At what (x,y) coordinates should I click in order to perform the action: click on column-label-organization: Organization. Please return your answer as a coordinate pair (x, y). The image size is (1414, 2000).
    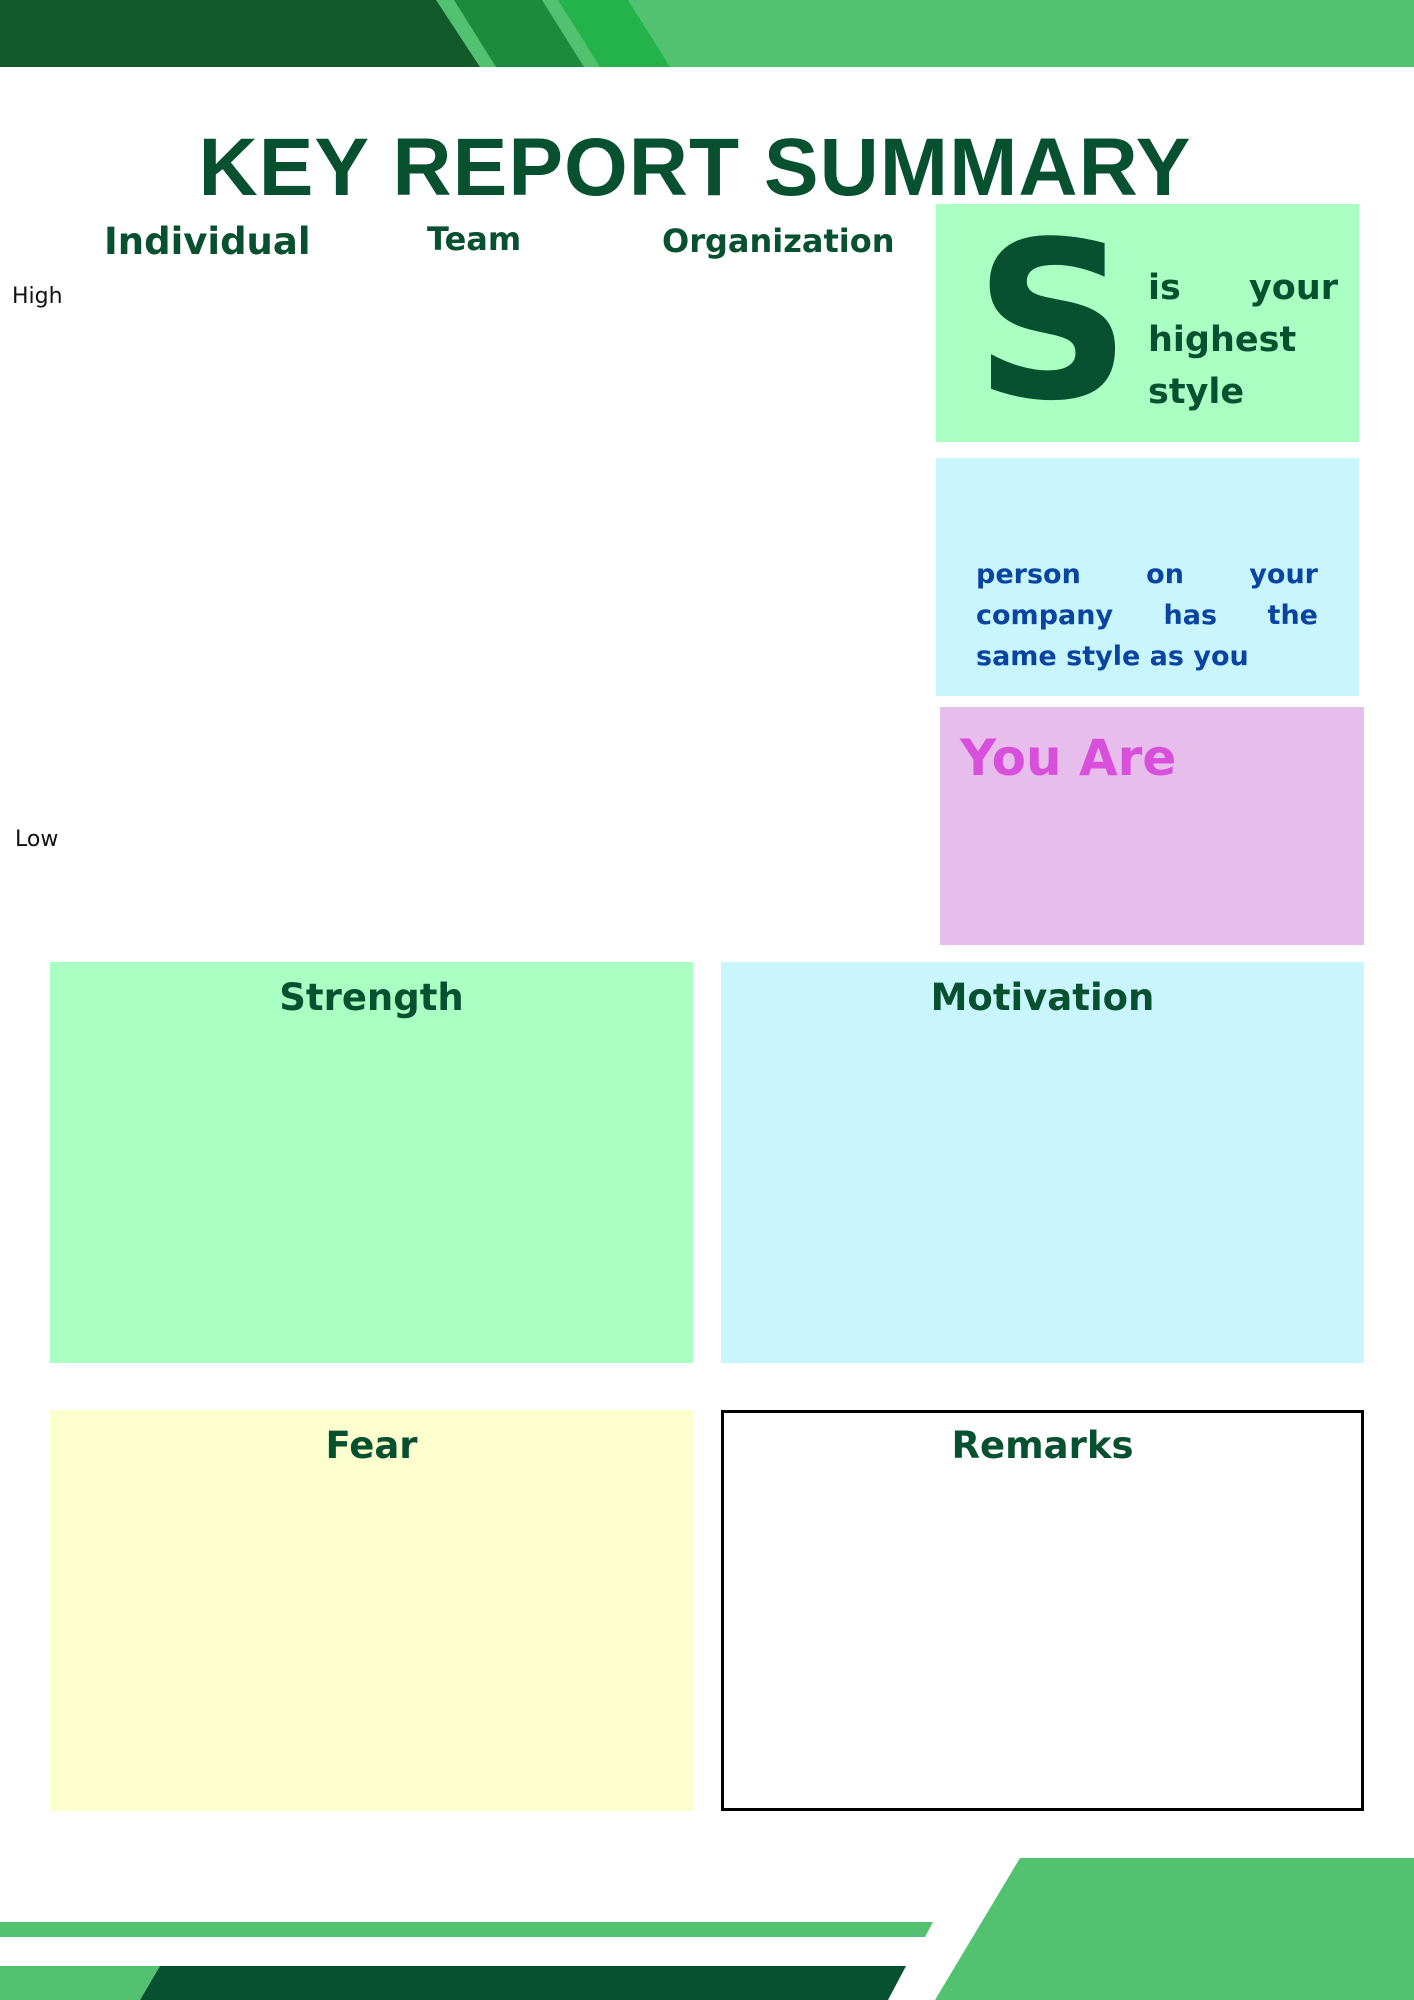
    Looking at the image, I should click on (778, 241).